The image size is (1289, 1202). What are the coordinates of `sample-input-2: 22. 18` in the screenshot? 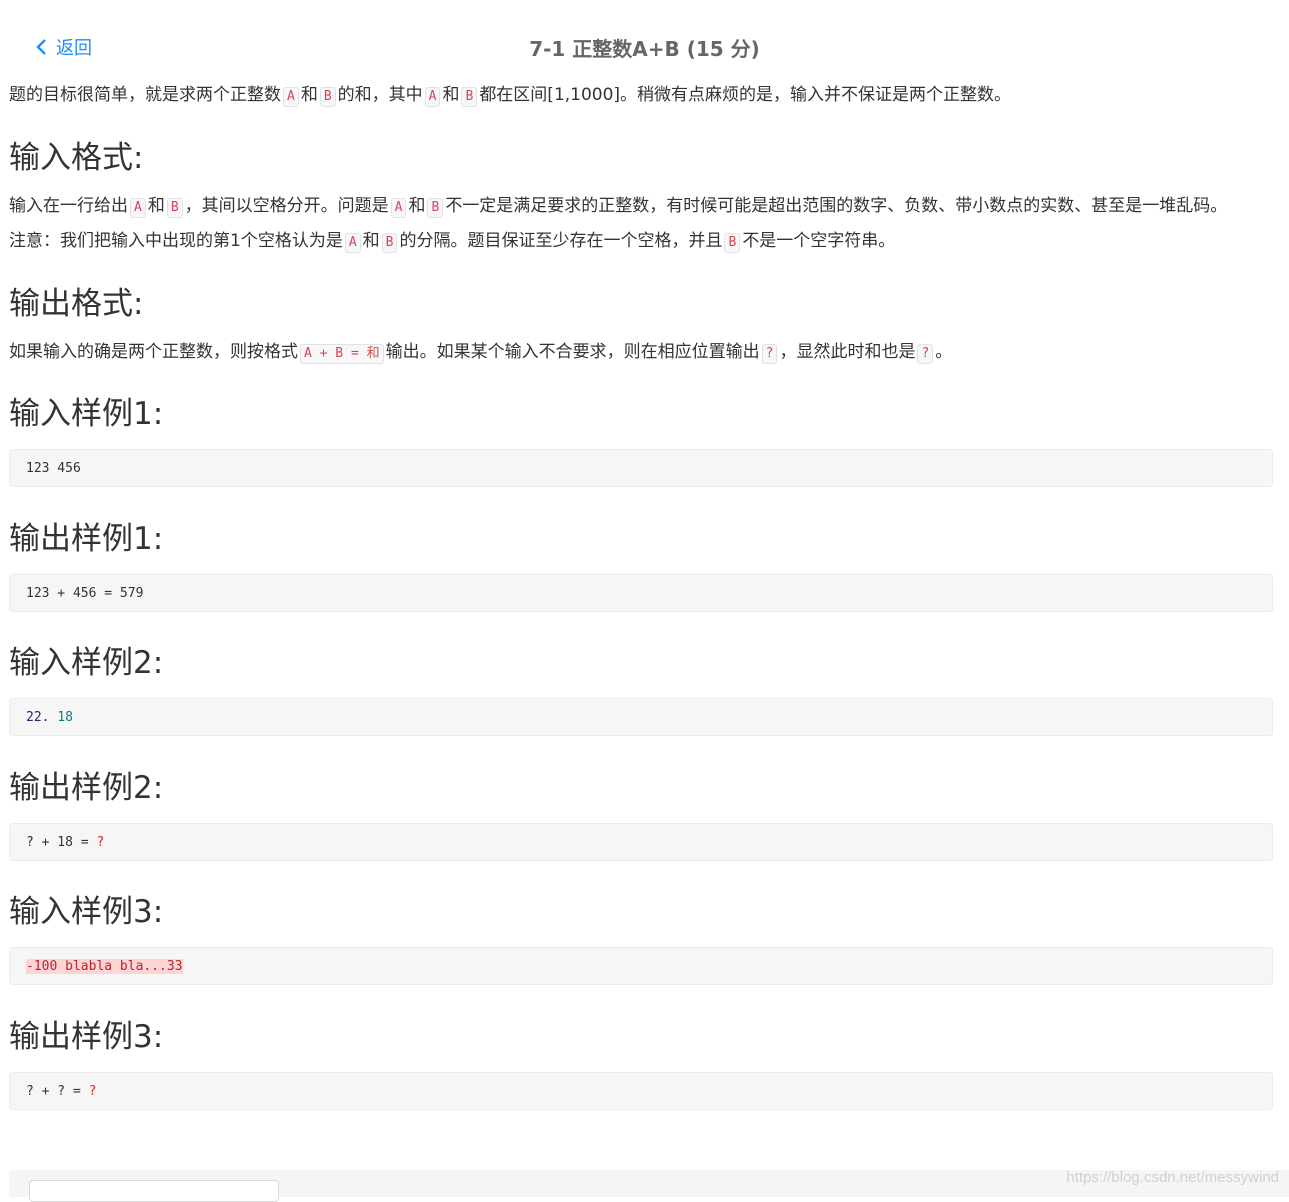 It's located at (641, 717).